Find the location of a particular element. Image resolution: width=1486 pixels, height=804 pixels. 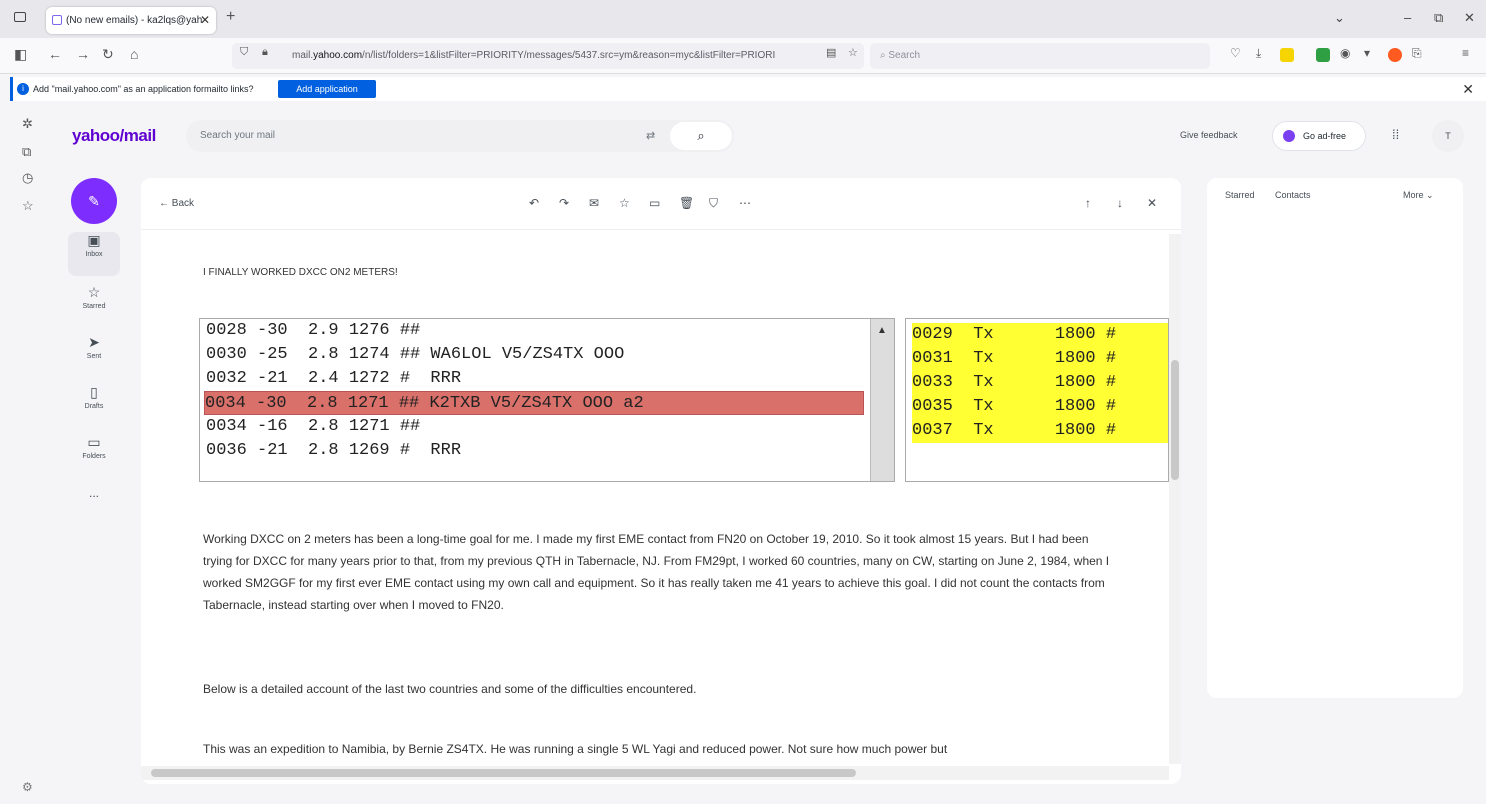

tx-row: 0037 Tx 1800 # is located at coordinates (1040, 431).